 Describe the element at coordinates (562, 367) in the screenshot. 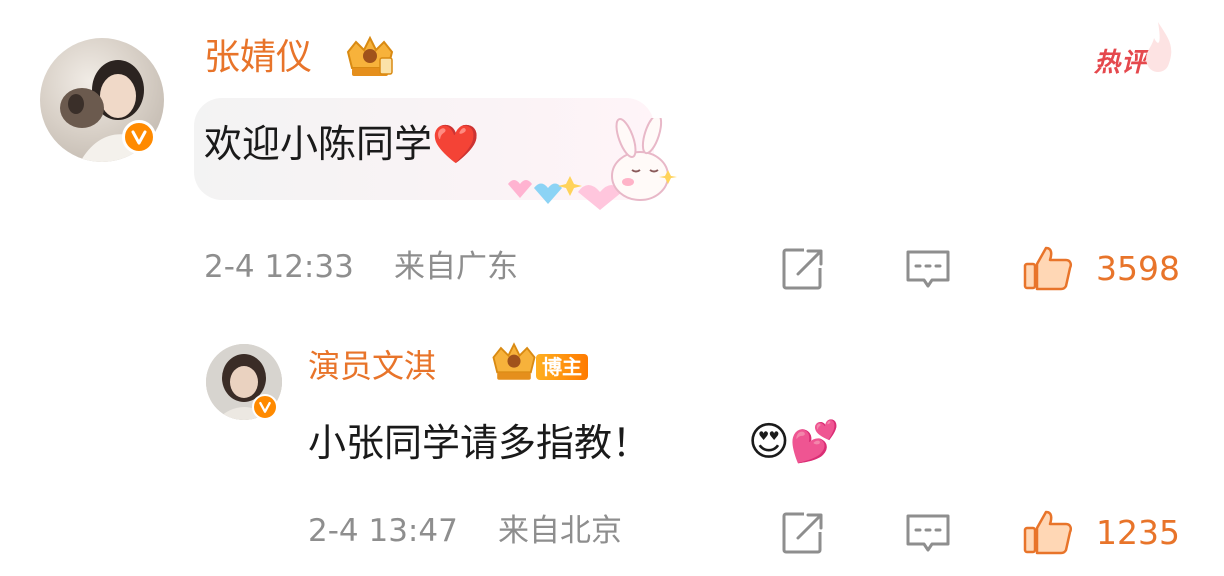

I see `blogger-tag: 博主` at that location.